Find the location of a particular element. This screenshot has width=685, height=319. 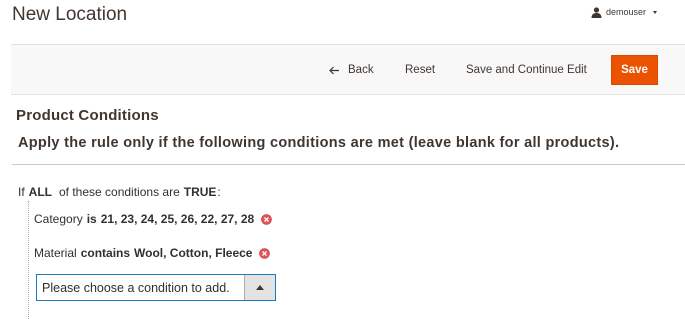

value-select: TRUE is located at coordinates (200, 192).